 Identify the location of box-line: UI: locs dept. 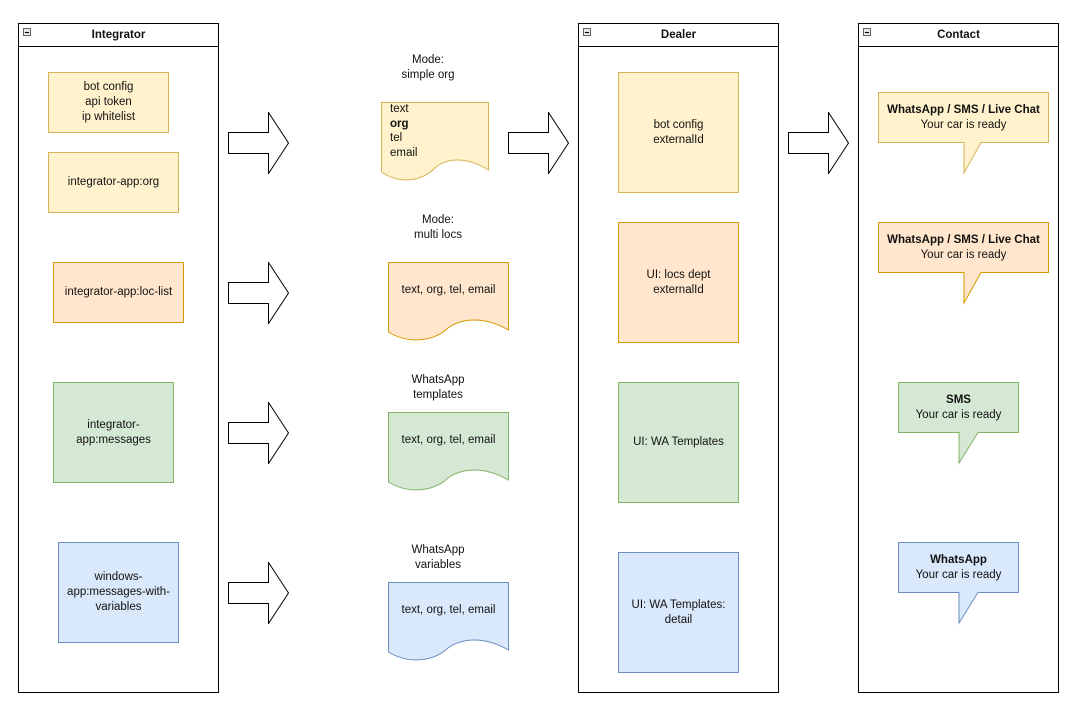
(678, 274).